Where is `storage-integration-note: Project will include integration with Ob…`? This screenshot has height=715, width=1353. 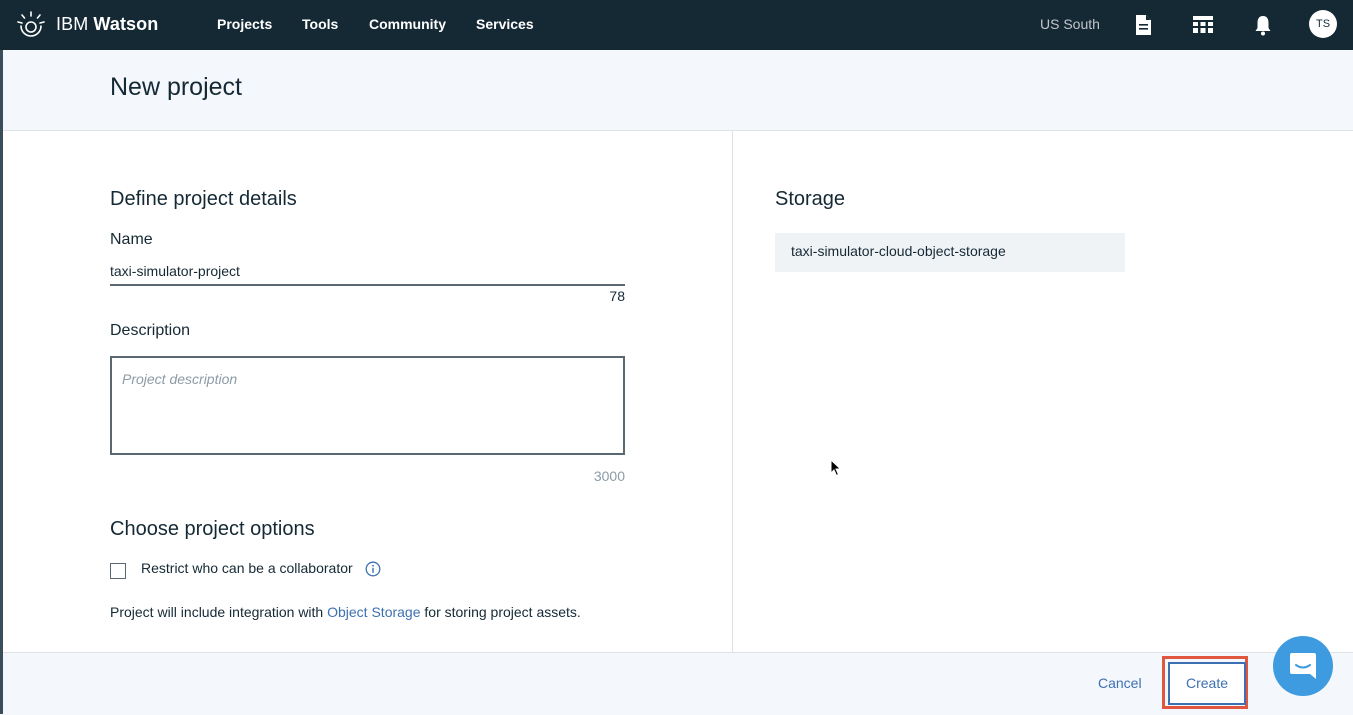 storage-integration-note: Project will include integration with Ob… is located at coordinates (345, 612).